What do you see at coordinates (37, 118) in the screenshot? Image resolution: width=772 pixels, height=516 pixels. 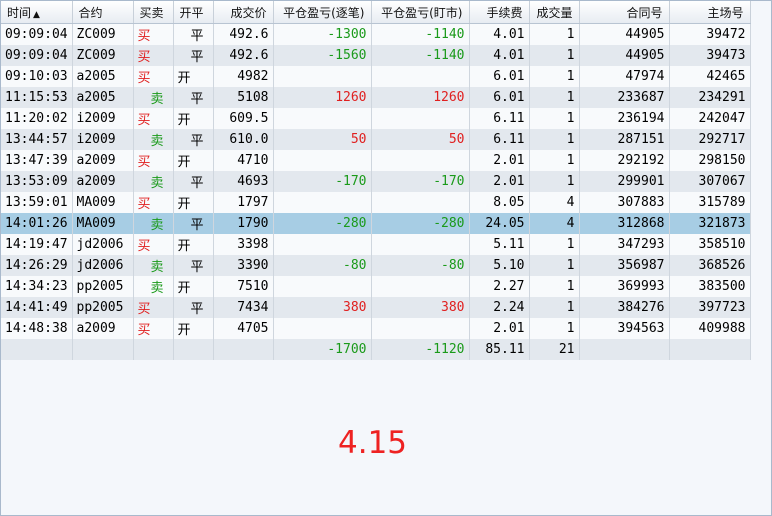 I see `cell-time: 11:20:02` at bounding box center [37, 118].